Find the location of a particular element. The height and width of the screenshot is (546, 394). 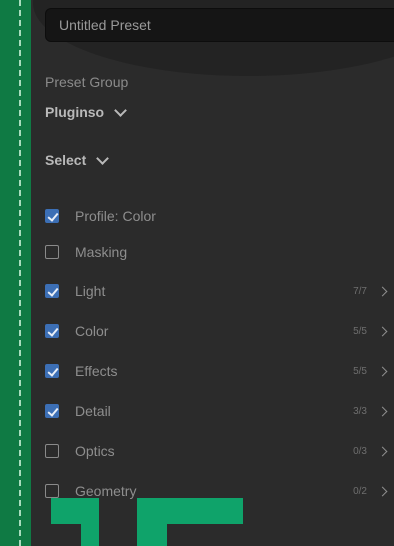

setting-count: 7/7 is located at coordinates (360, 291).